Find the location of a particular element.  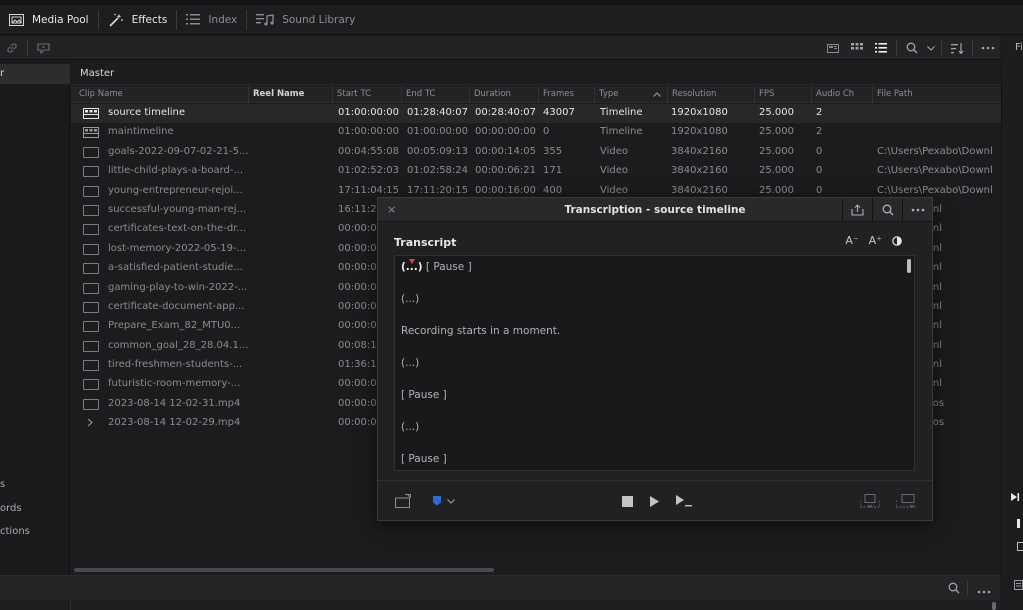

play-button is located at coordinates (654, 501).